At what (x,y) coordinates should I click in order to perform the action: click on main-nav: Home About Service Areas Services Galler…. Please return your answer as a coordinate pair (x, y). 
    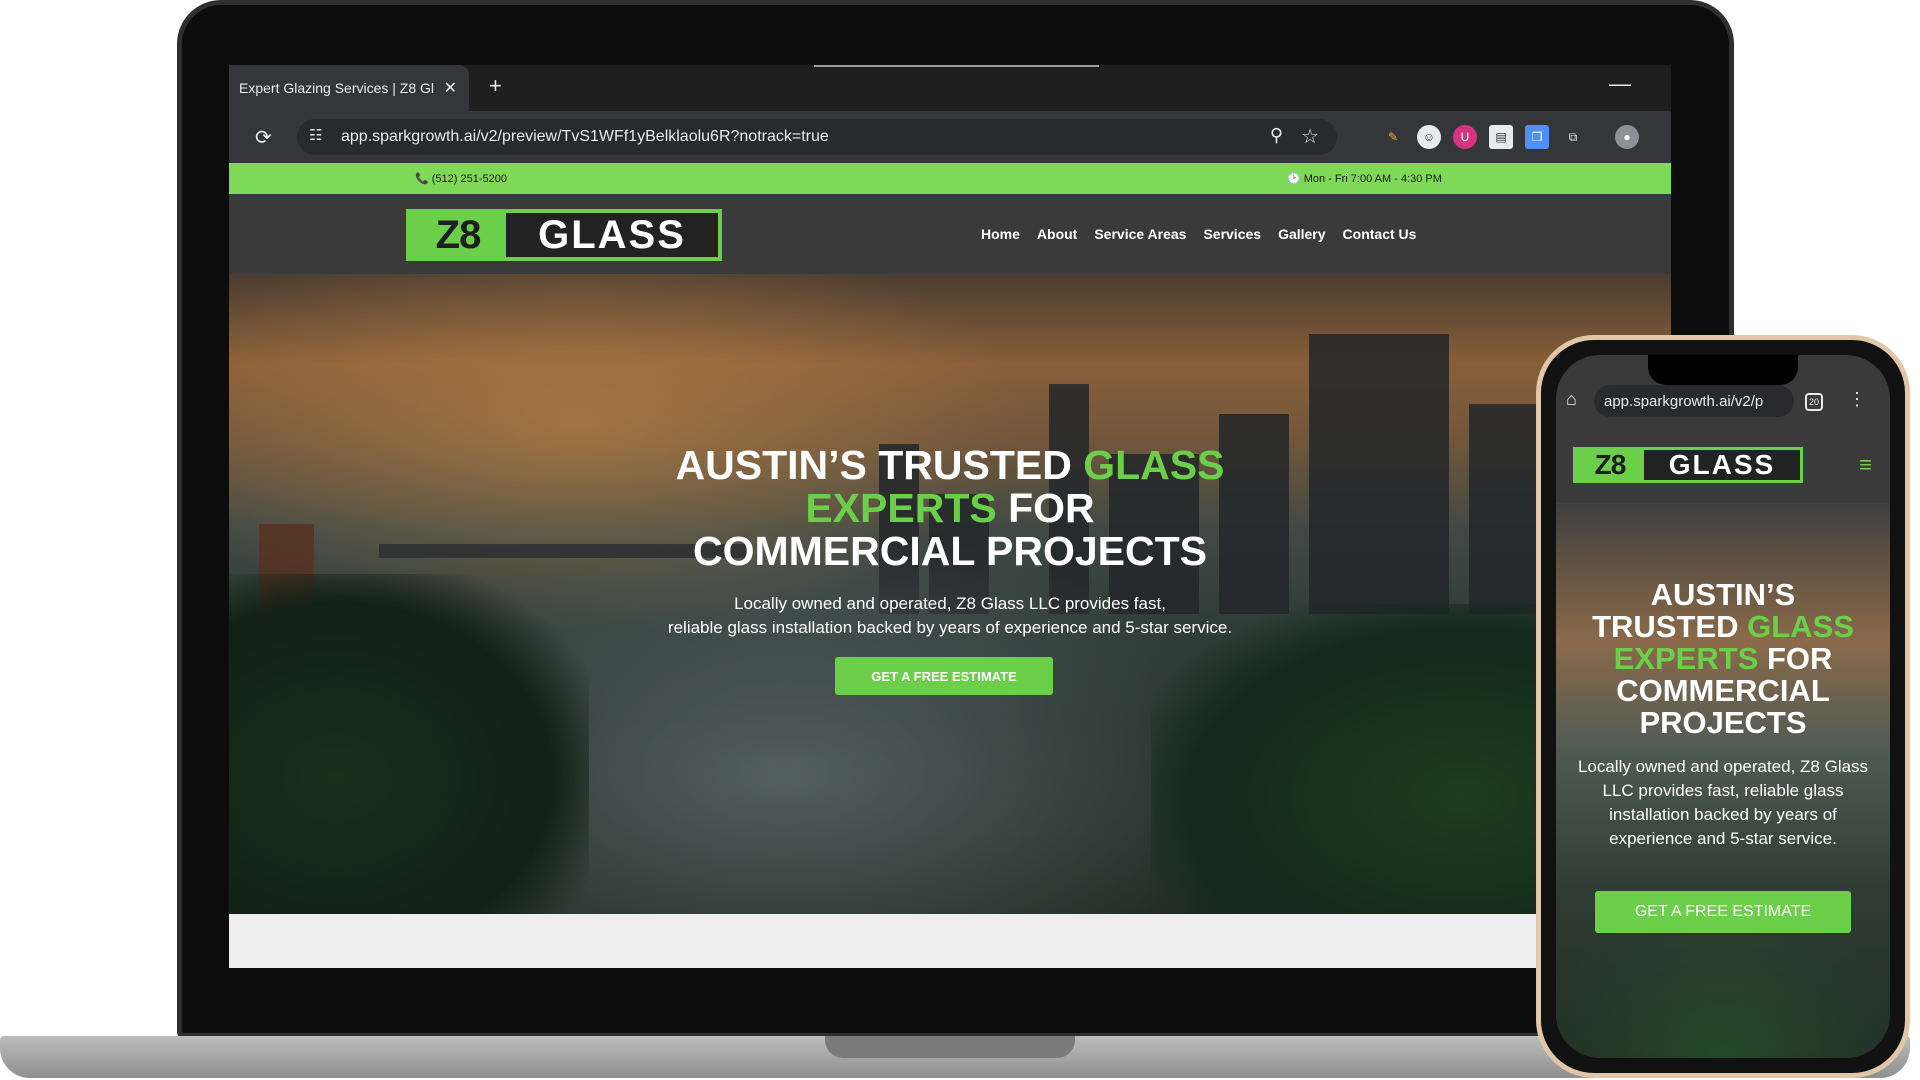
    Looking at the image, I should click on (1198, 234).